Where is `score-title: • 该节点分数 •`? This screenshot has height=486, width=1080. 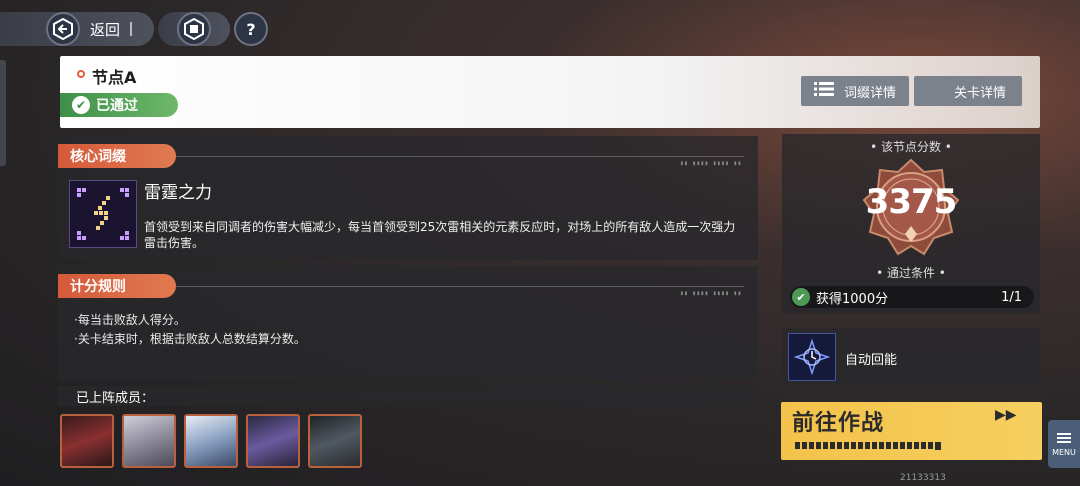
score-title: • 该节点分数 • is located at coordinates (911, 147).